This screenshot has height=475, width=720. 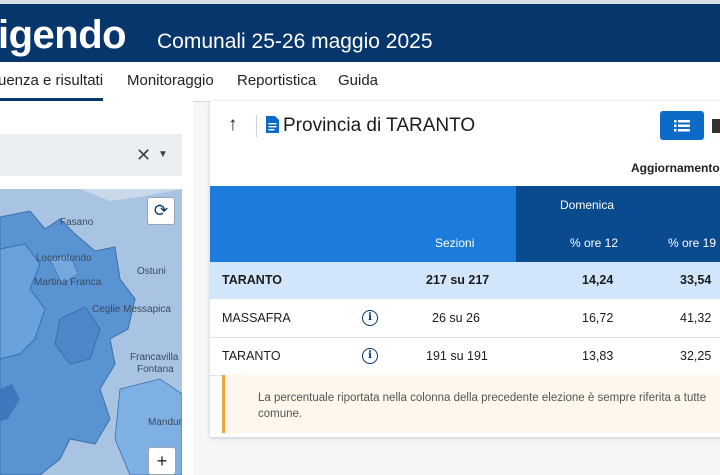 I want to click on app-header: igendo Comunali 25-26 maggio 2025, so click(x=360, y=33).